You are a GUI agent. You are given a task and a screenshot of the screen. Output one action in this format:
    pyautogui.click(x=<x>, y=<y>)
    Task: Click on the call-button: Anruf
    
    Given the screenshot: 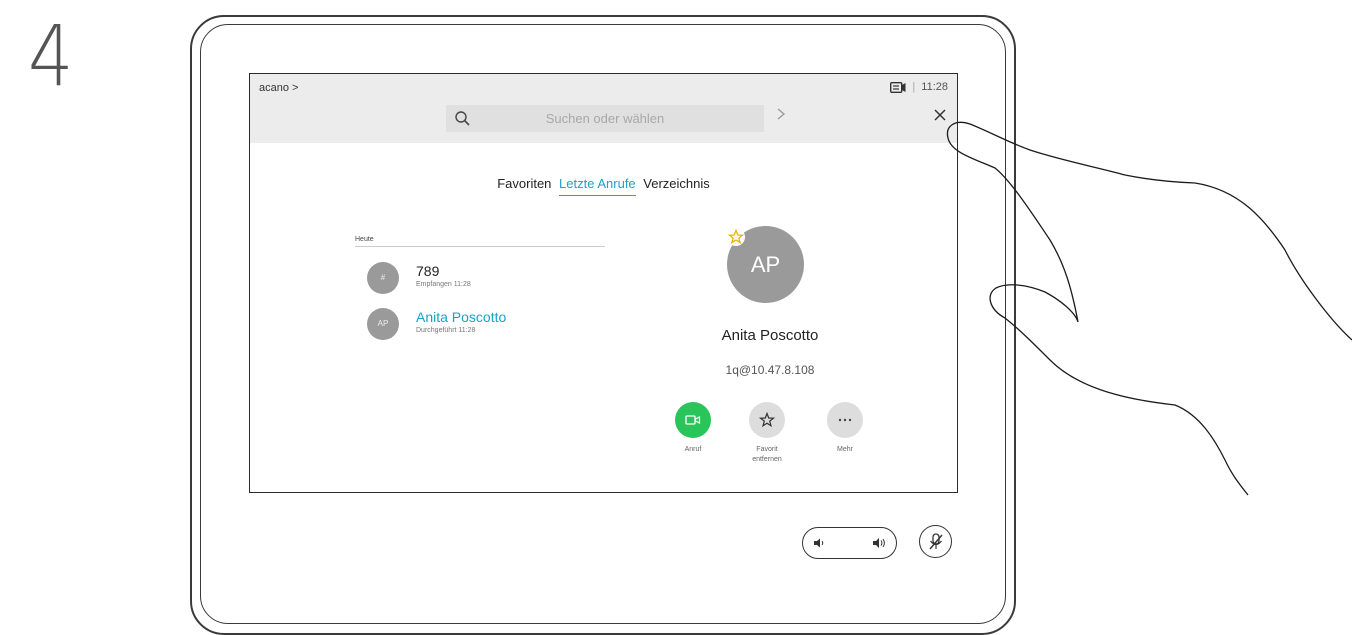 What is the action you would take?
    pyautogui.click(x=693, y=428)
    